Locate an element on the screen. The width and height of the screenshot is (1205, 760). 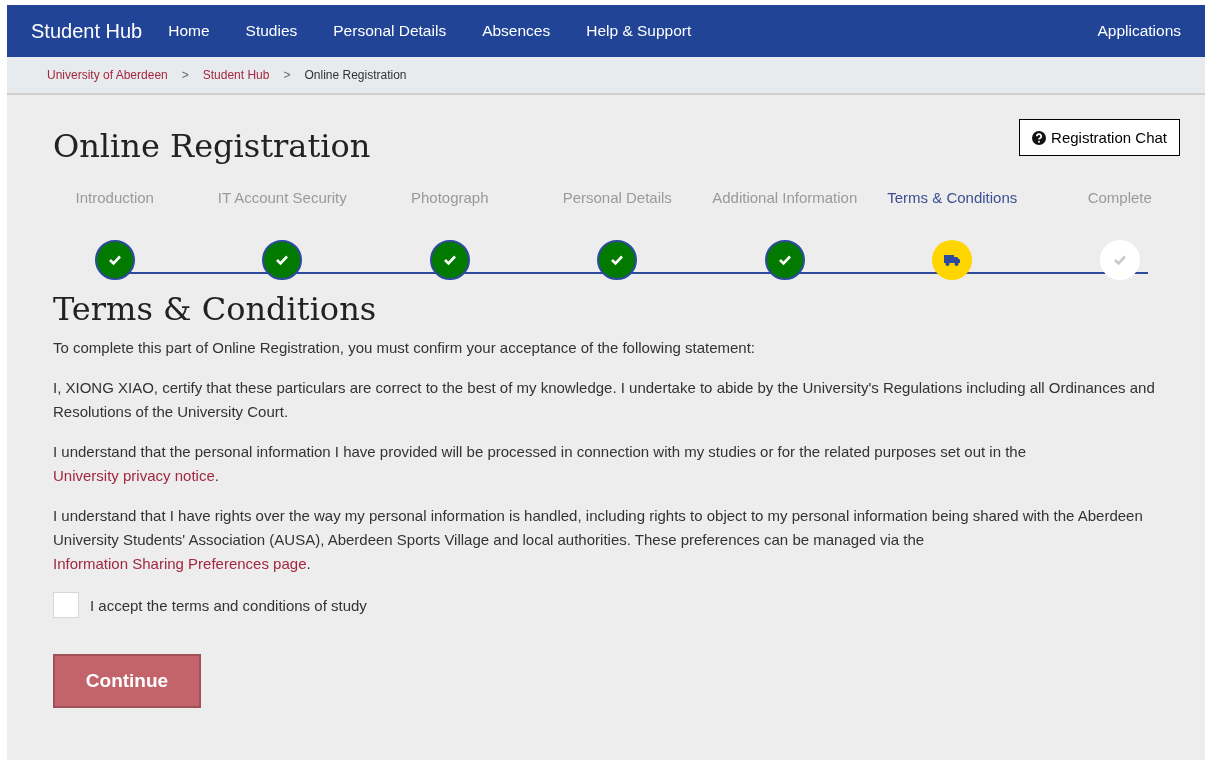
help-icon is located at coordinates (1039, 137).